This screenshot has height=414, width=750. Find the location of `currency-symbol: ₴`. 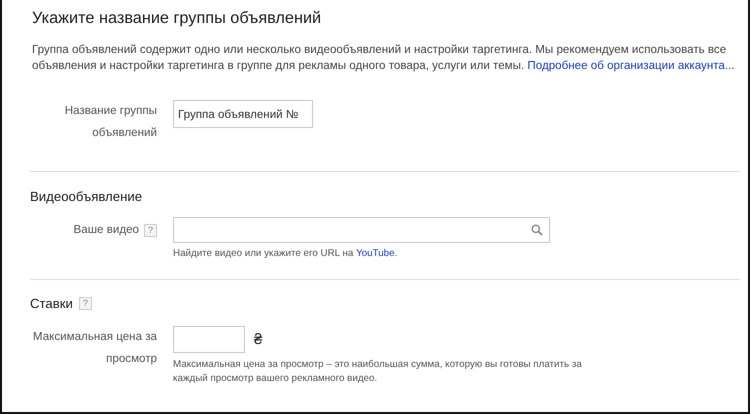

currency-symbol: ₴ is located at coordinates (258, 339).